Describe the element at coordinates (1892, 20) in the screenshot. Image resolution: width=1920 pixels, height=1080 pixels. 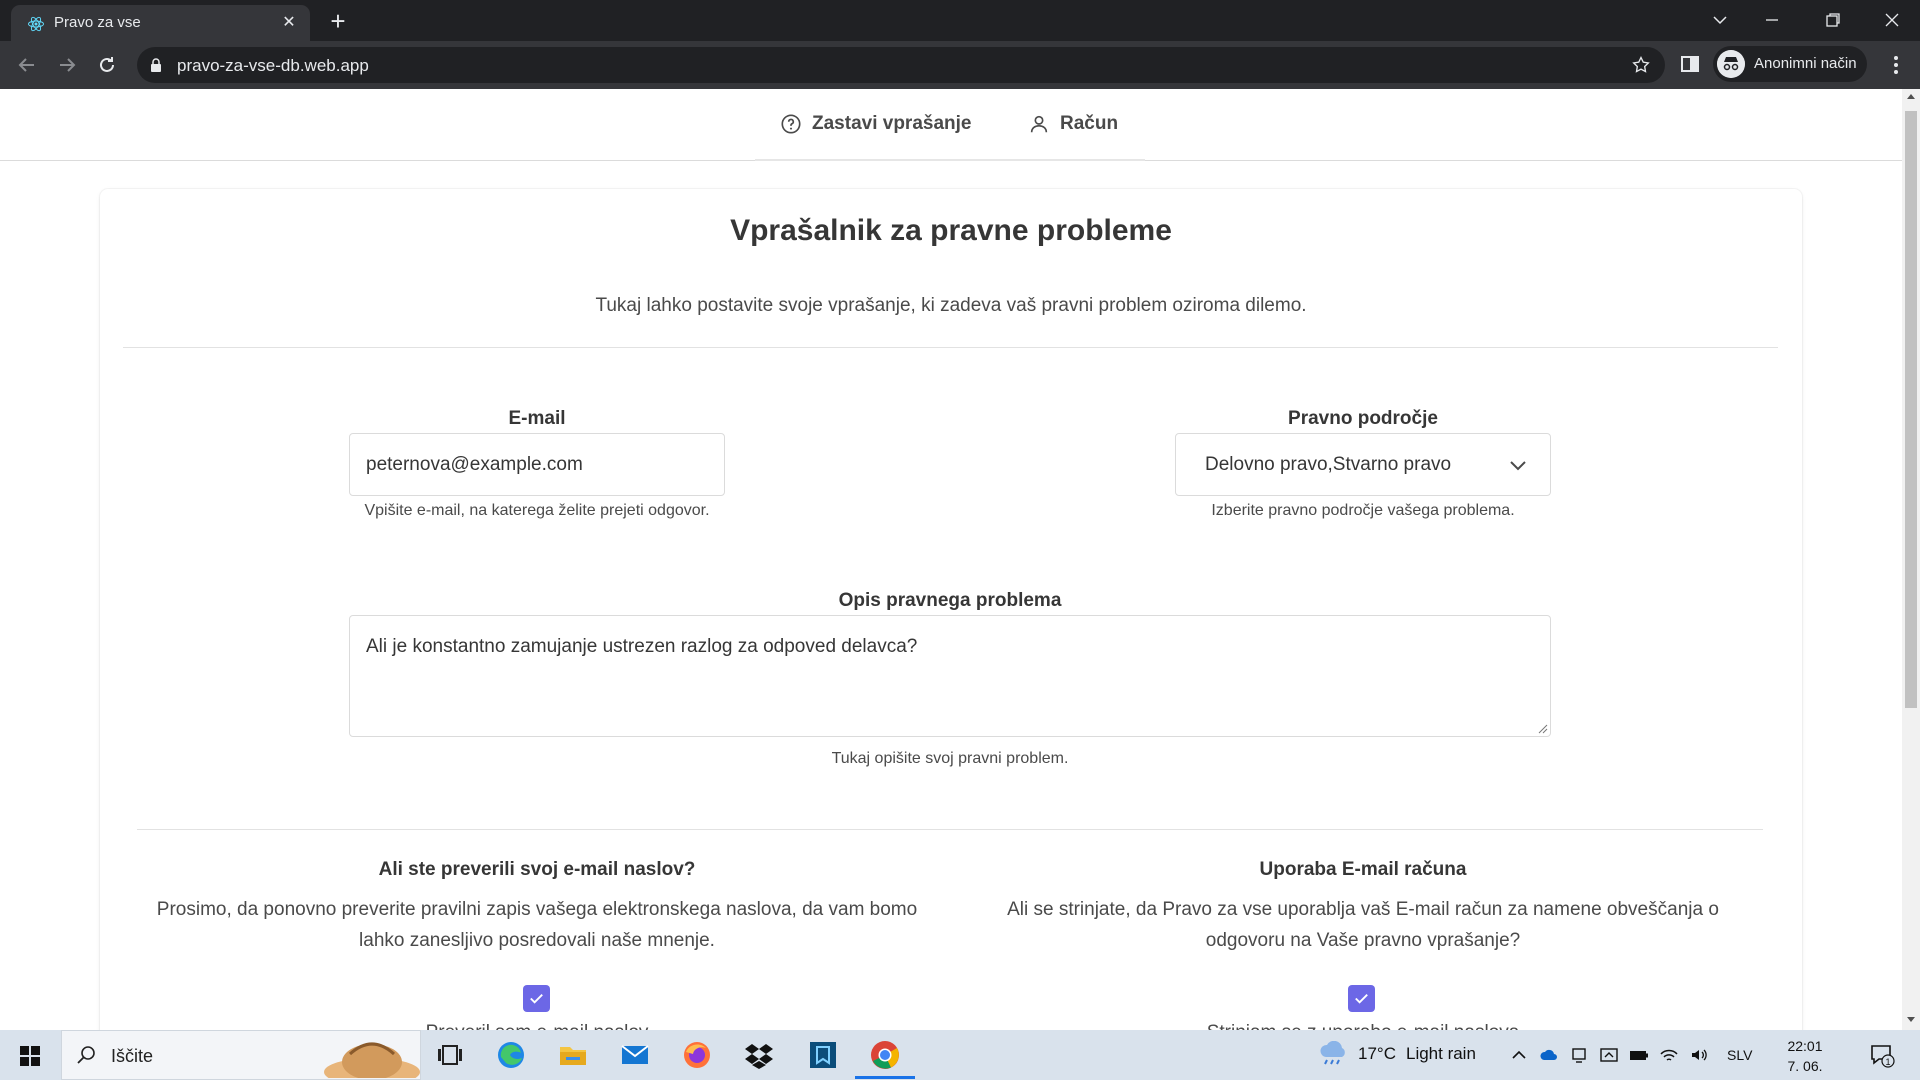
I see `close-window-icon` at that location.